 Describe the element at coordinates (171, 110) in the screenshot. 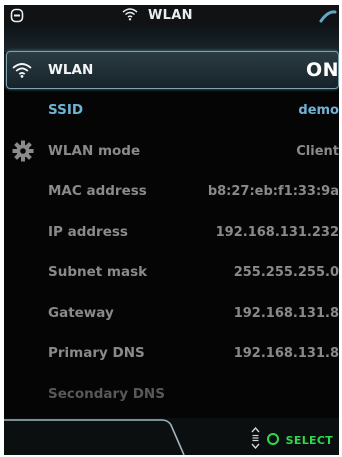

I see `ssid-row: SSID demo` at that location.